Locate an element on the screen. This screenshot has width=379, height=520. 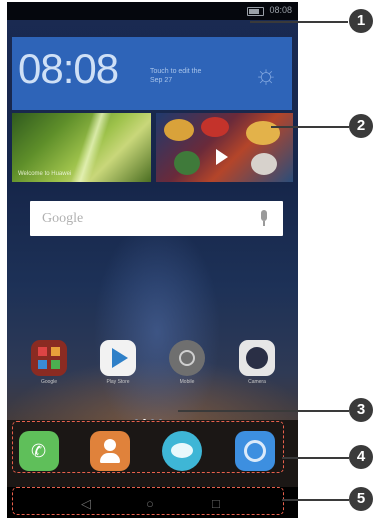
weather-widget: 08:08 Touch to edit the Sep 27 ☼ is located at coordinates (152, 73).